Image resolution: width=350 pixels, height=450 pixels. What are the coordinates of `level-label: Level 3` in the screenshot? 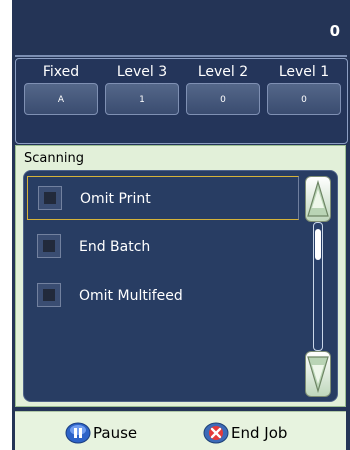 It's located at (142, 72).